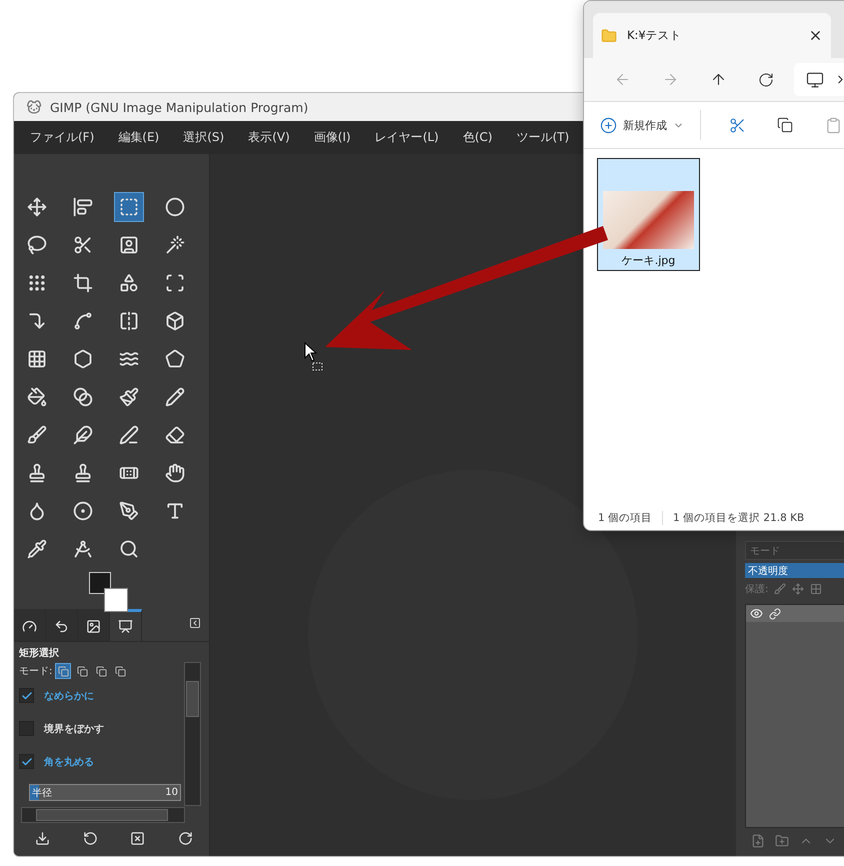 The image size is (844, 866). I want to click on pencil-icon, so click(175, 397).